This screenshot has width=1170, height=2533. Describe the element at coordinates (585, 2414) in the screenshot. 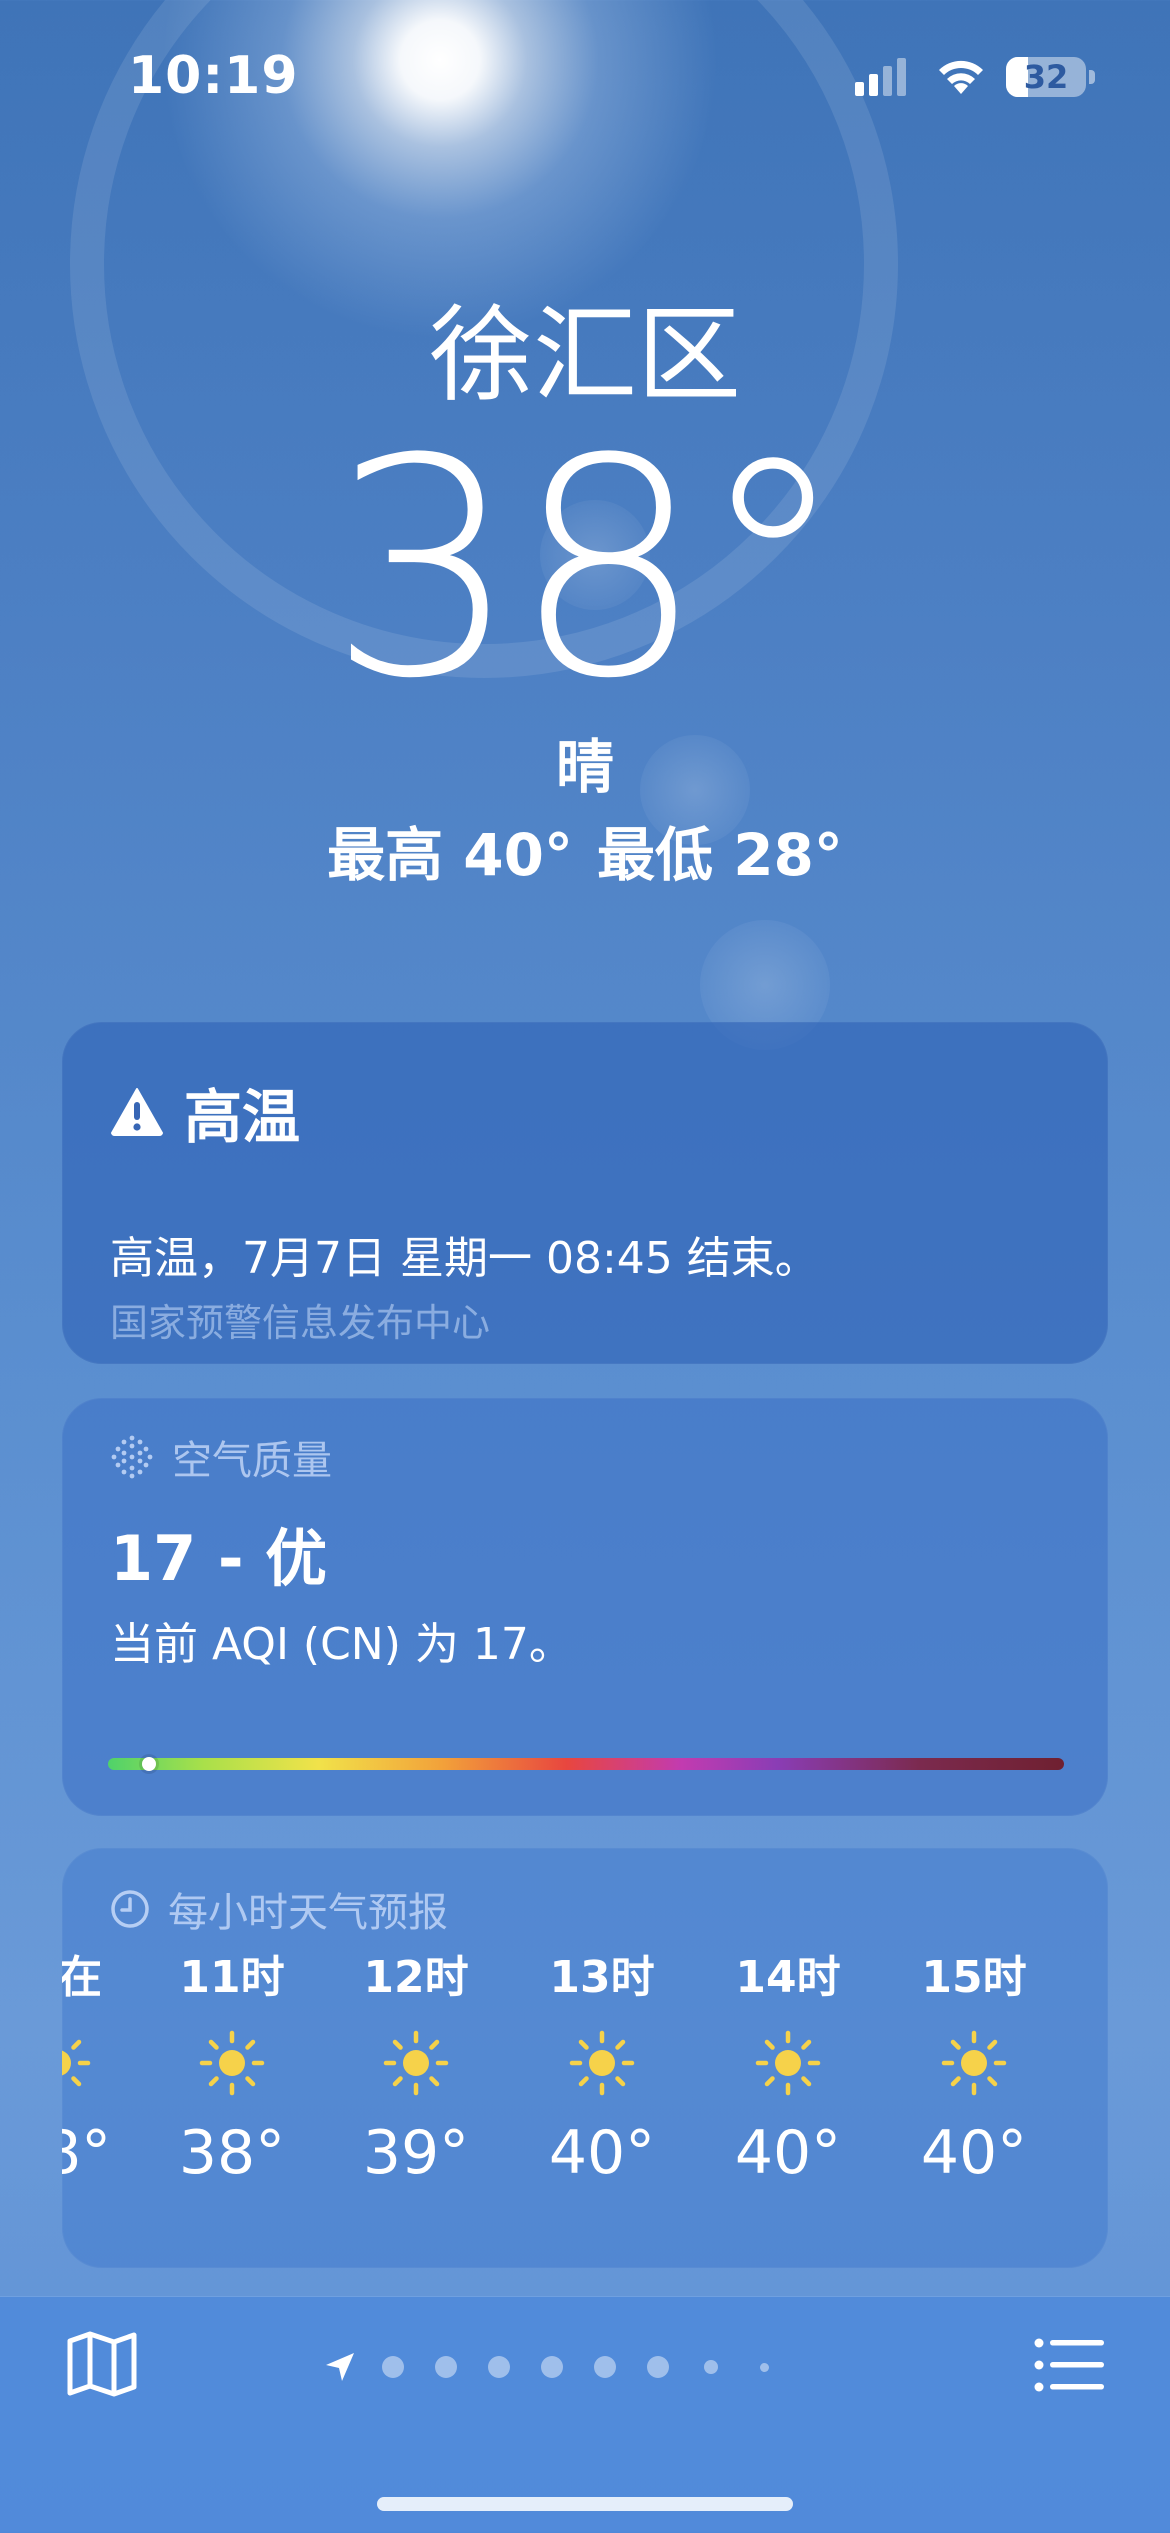

I see `bottom-toolbar` at that location.